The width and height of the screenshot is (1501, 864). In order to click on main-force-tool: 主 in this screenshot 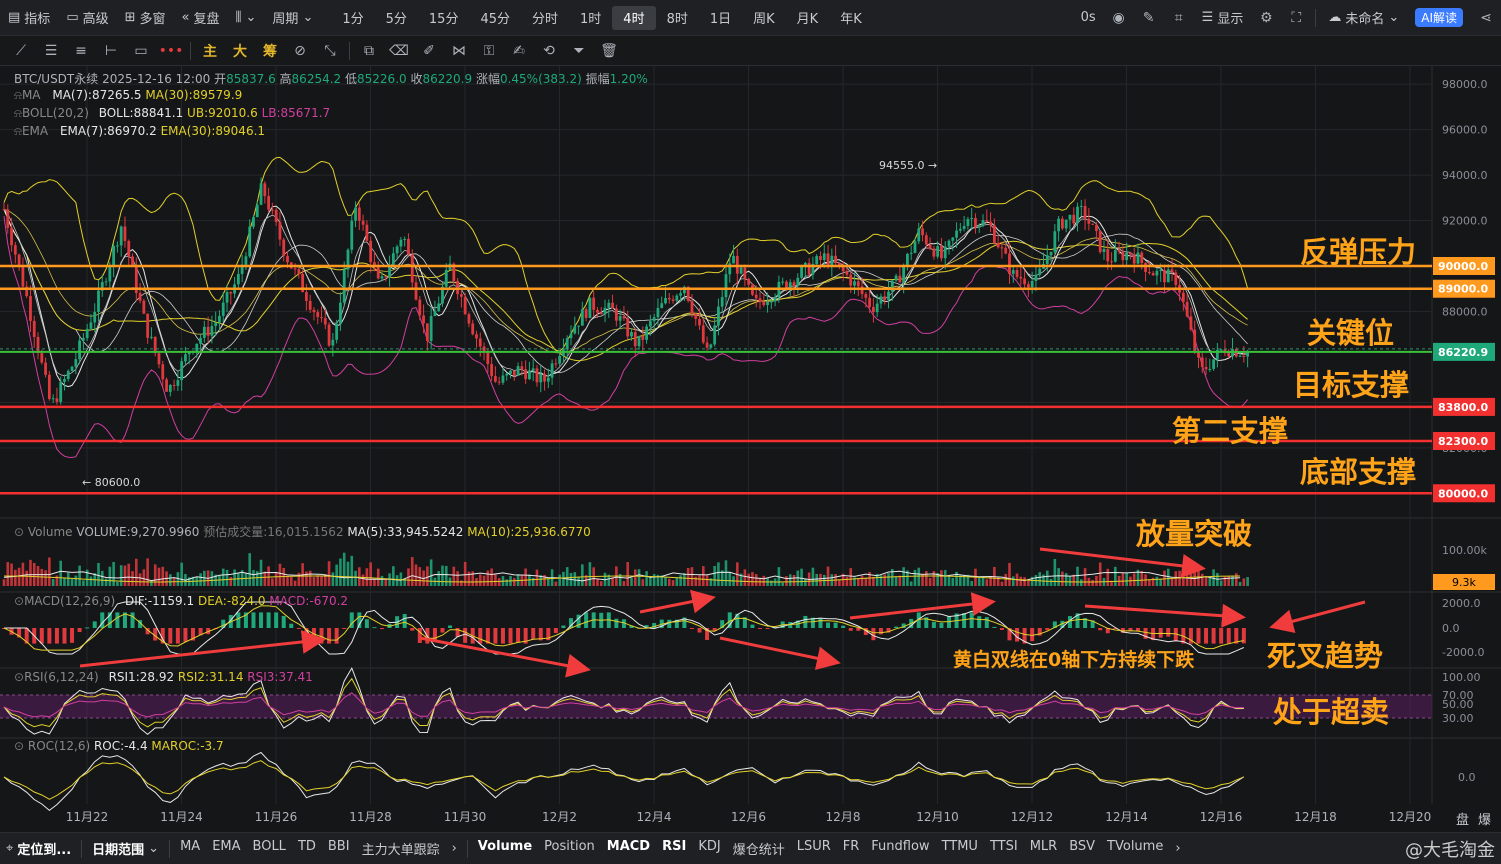, I will do `click(210, 51)`.